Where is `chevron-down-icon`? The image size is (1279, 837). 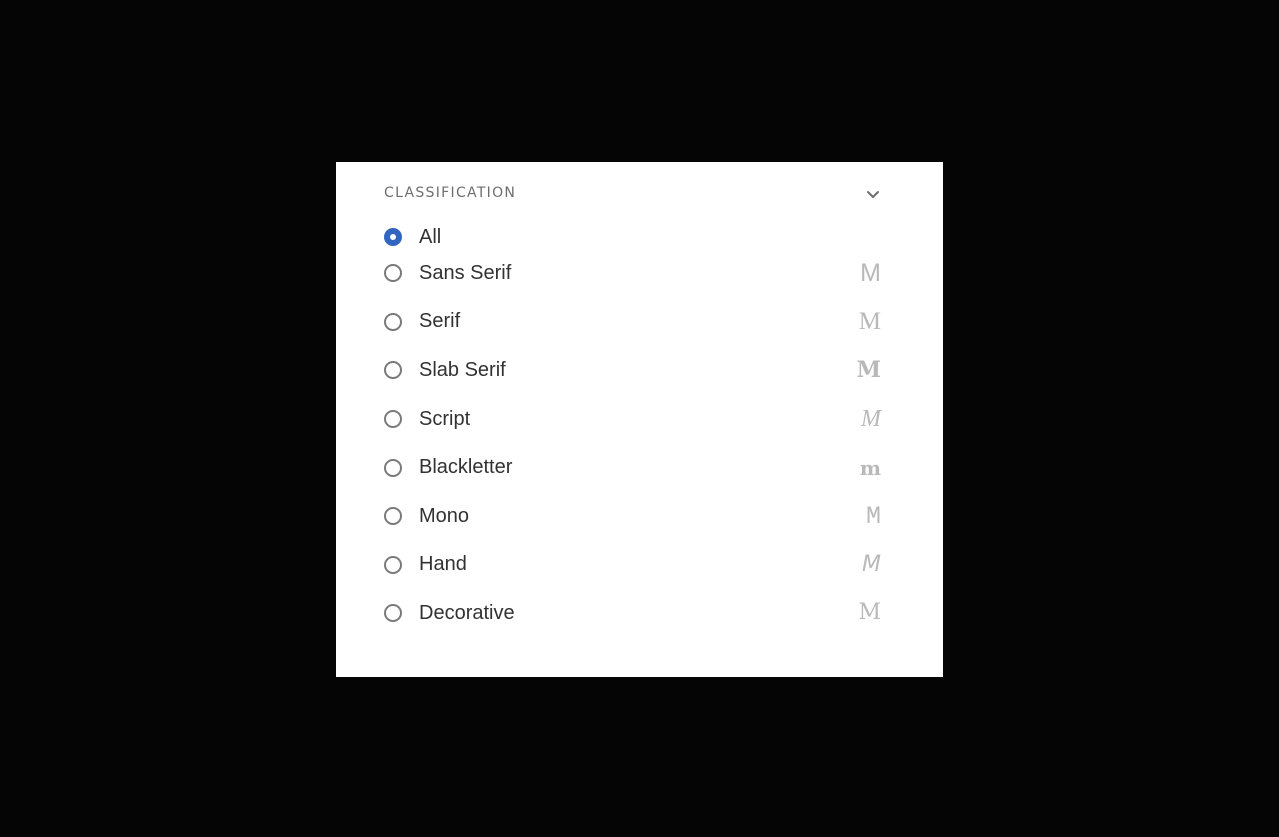
chevron-down-icon is located at coordinates (873, 194).